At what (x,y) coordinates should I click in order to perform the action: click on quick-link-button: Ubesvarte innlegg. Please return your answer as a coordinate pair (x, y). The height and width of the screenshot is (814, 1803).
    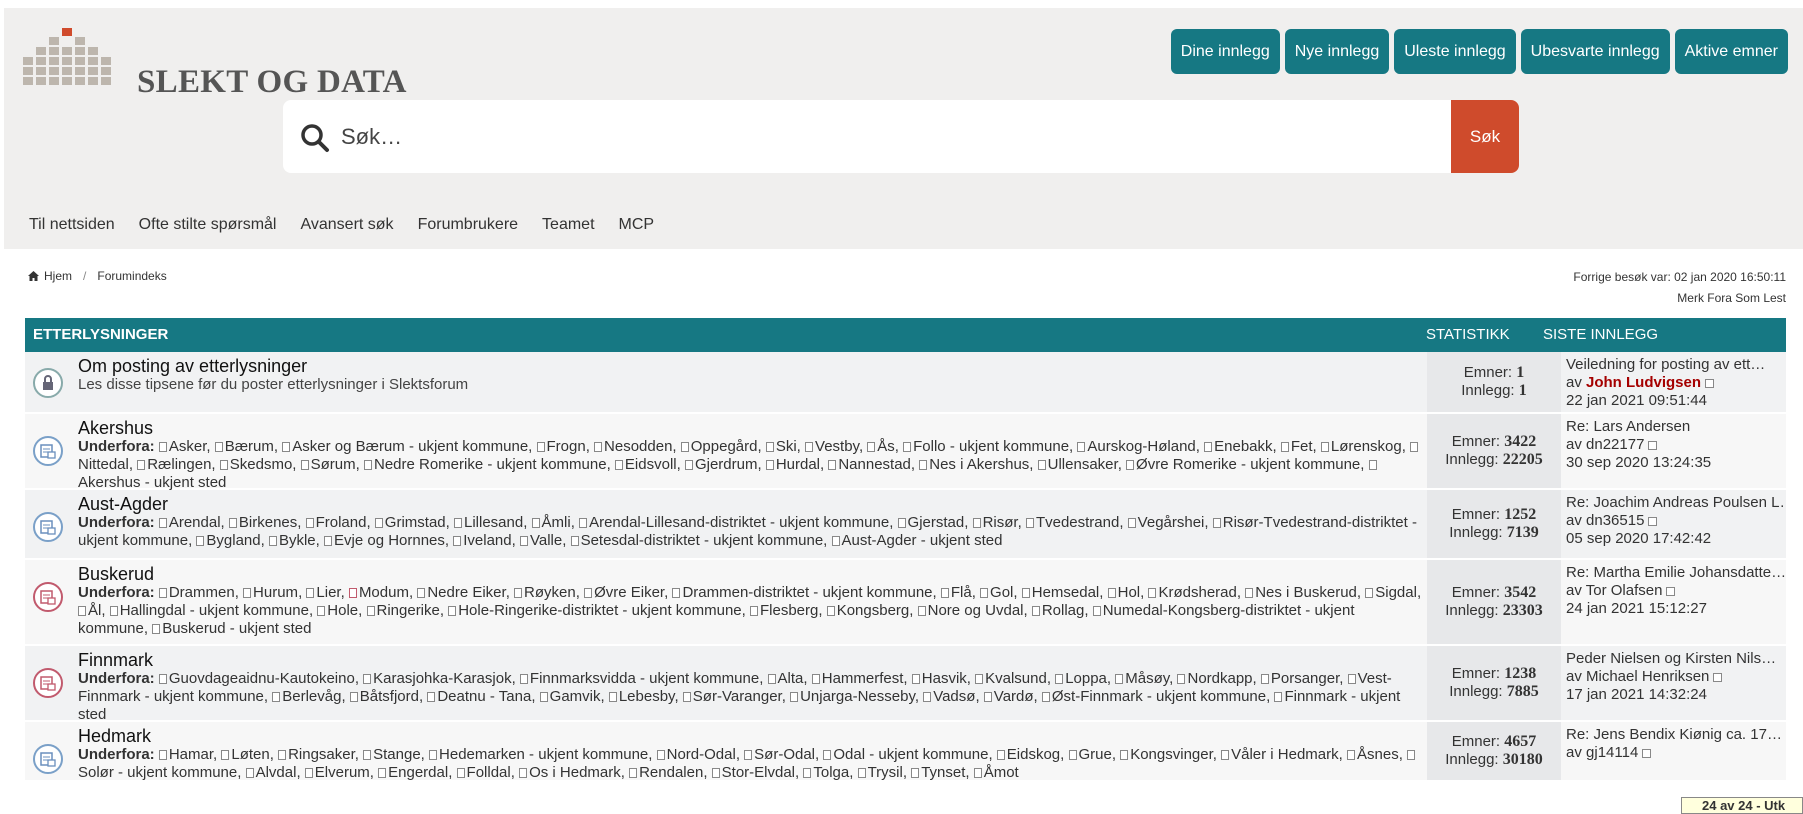
    Looking at the image, I should click on (1595, 51).